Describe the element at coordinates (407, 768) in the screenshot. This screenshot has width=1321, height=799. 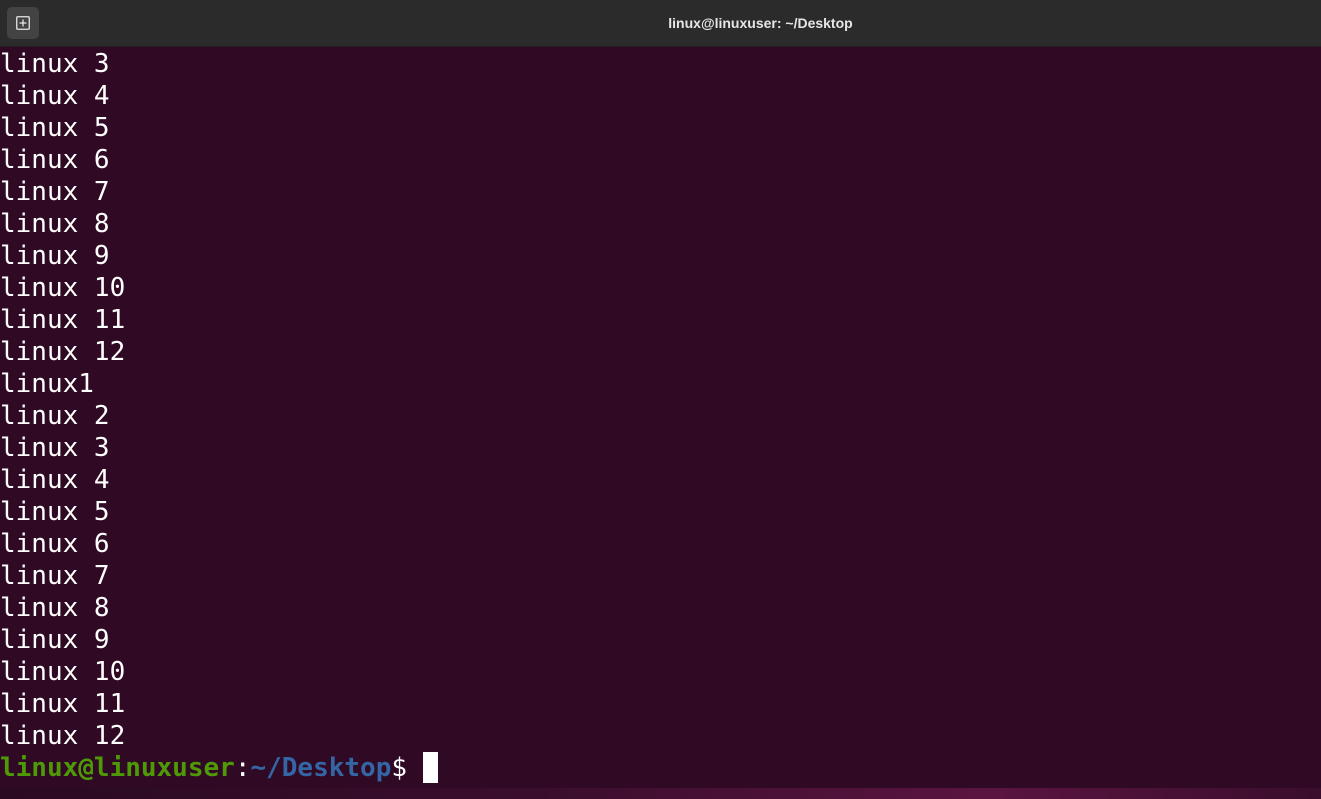
I see `prompt-symbol: $` at that location.